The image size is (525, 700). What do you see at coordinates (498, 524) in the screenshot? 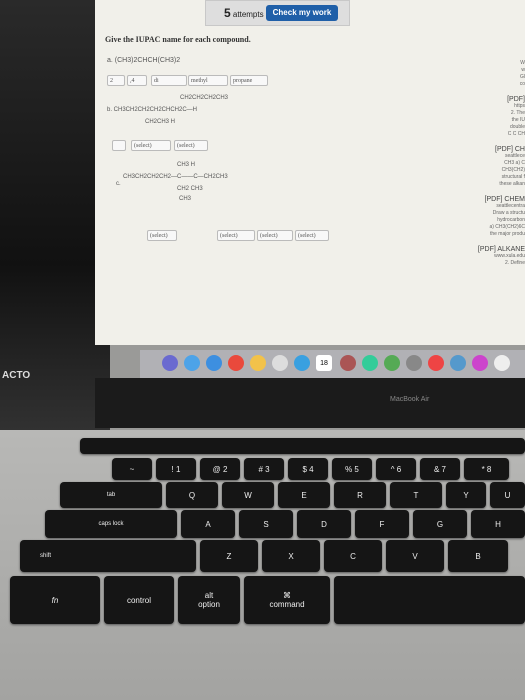
I see `key-h: H` at bounding box center [498, 524].